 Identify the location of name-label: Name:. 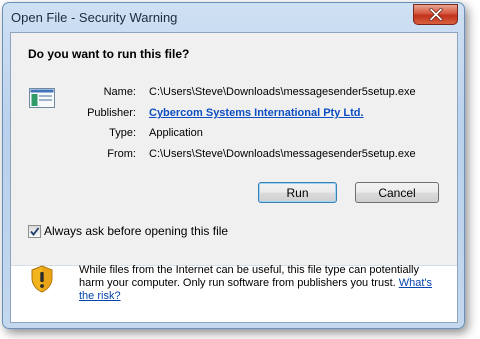
(119, 92).